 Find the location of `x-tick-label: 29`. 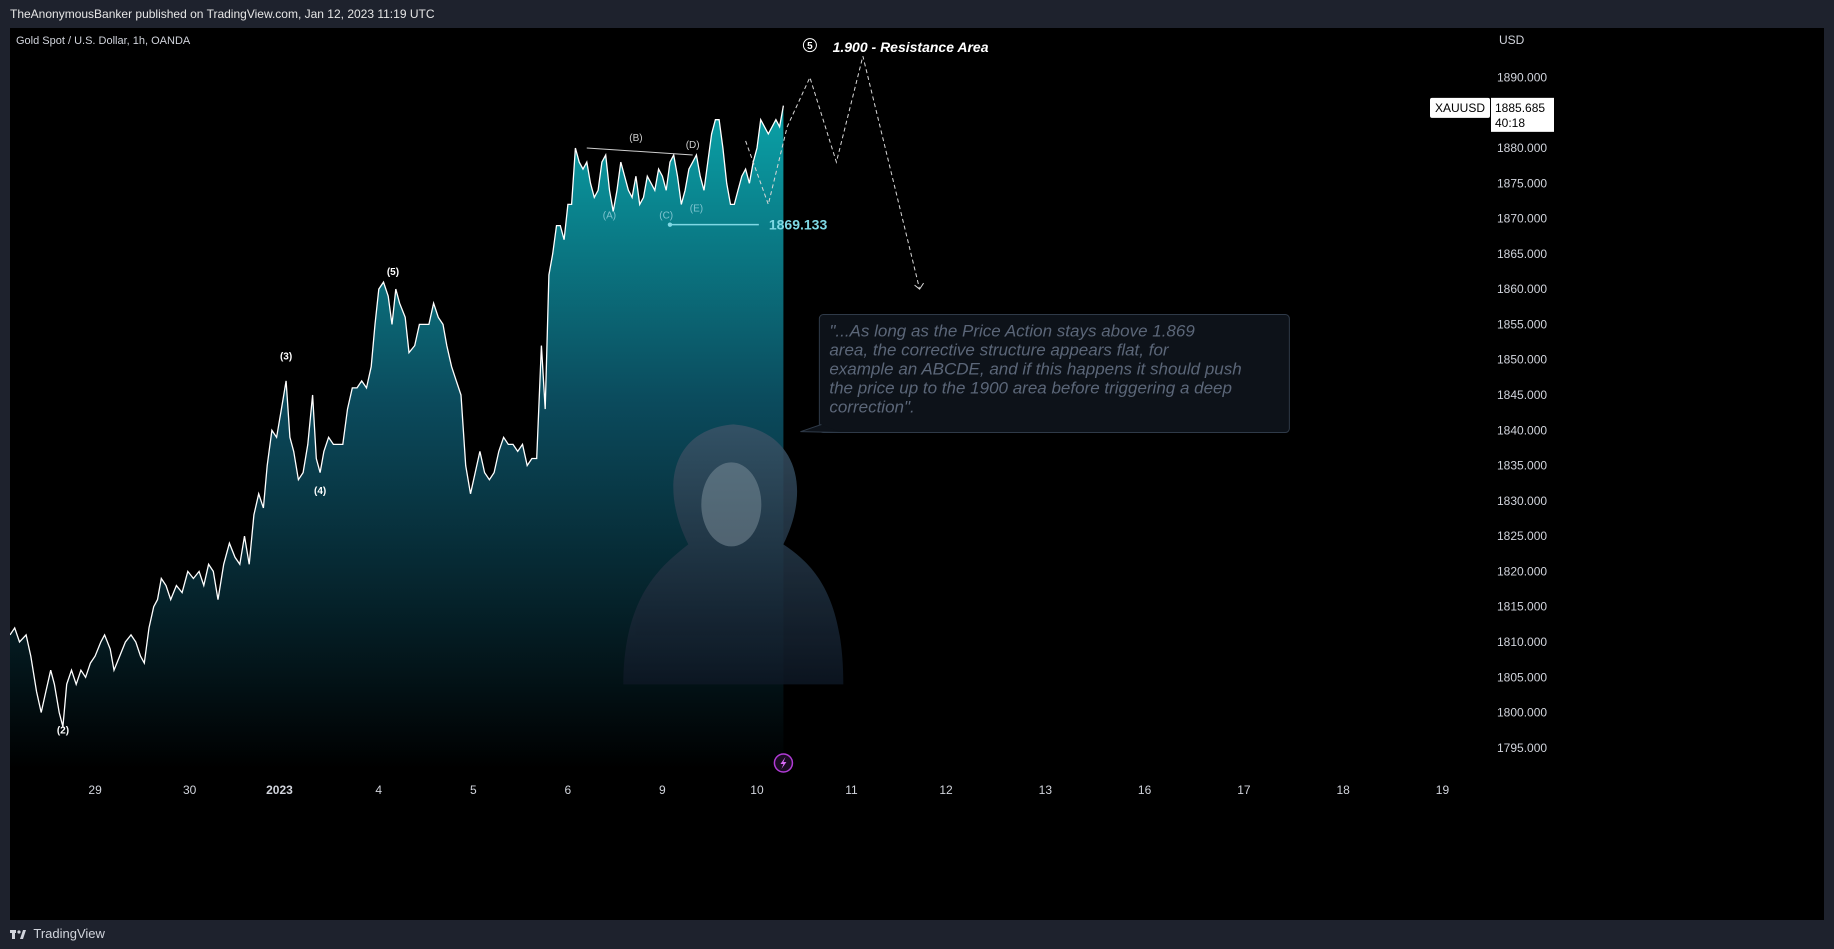

x-tick-label: 29 is located at coordinates (95, 790).